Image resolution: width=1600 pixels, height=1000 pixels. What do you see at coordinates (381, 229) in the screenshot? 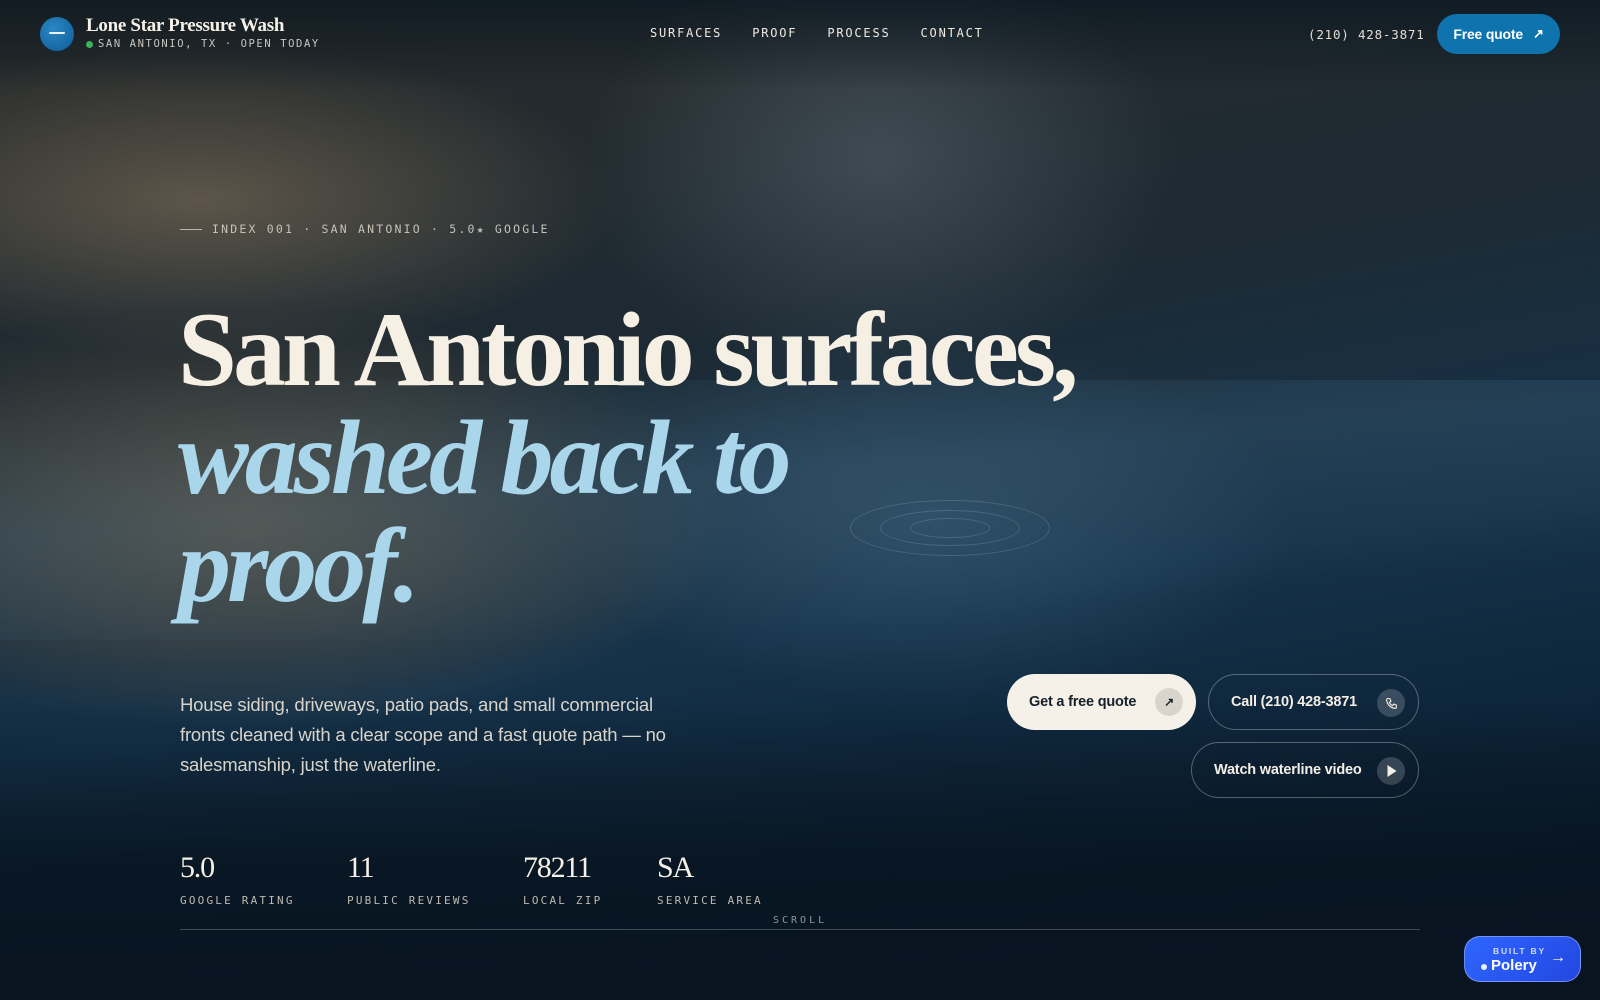
I see `eyebrow-text: INDEX 001 · SAN ANTONIO · 5.0★ GOOGLE` at bounding box center [381, 229].